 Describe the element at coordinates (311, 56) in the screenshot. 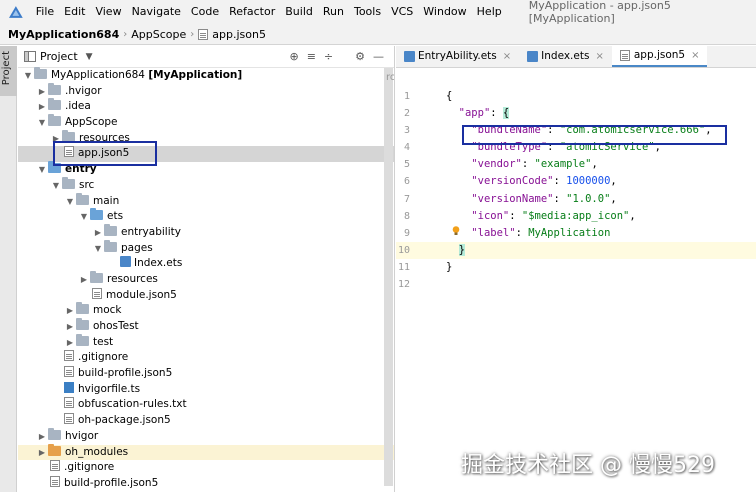

I see `expand-all-icon: ≡` at that location.